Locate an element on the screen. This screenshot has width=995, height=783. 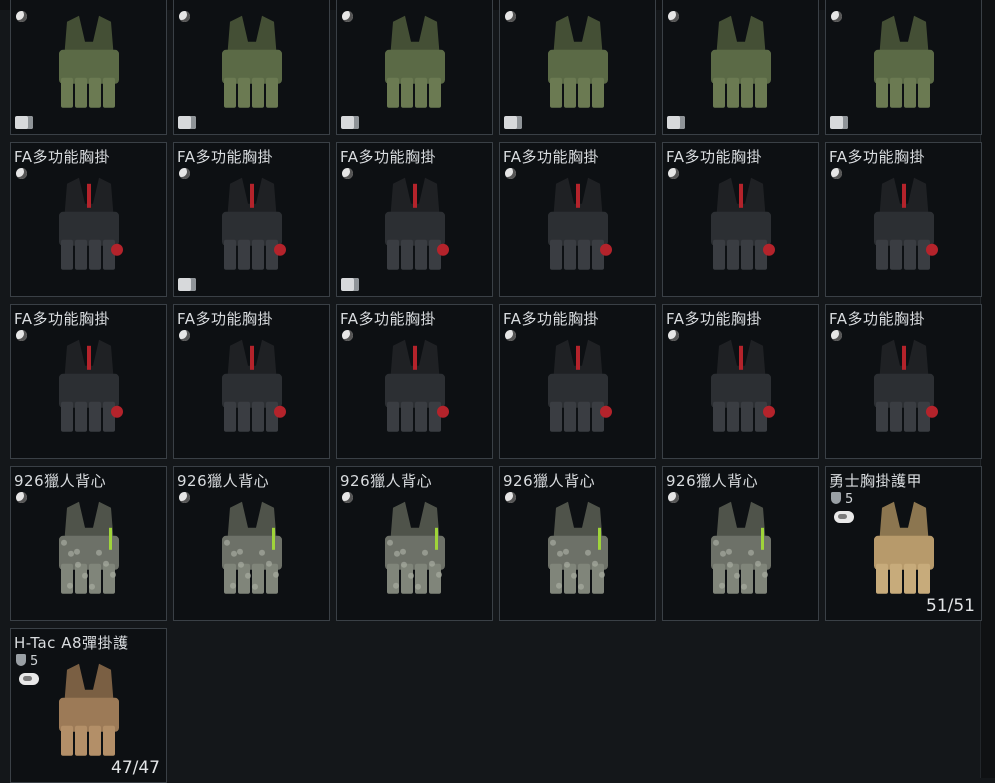
inventory-item: 勇士胸掛護甲 5 51/51 is located at coordinates (903, 543).